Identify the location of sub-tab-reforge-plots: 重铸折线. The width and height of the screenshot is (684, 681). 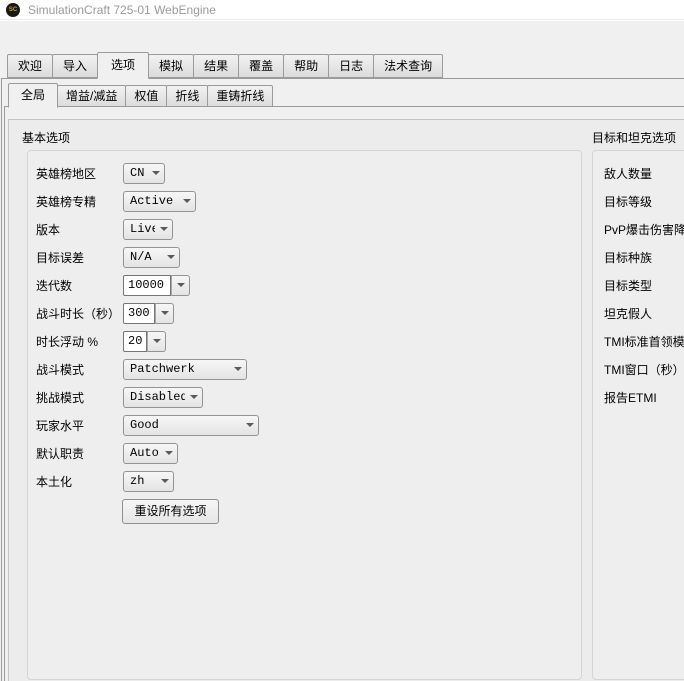
(240, 96).